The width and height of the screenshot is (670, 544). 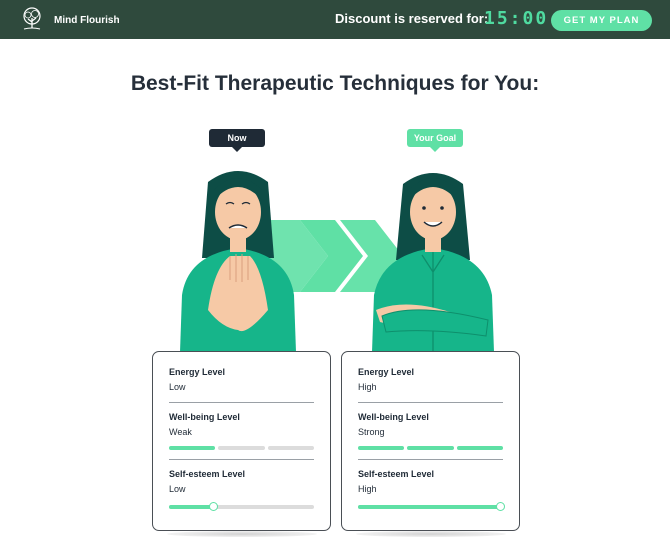 I want to click on selfesteem-metric: Self-esteem Level Low, so click(x=241, y=488).